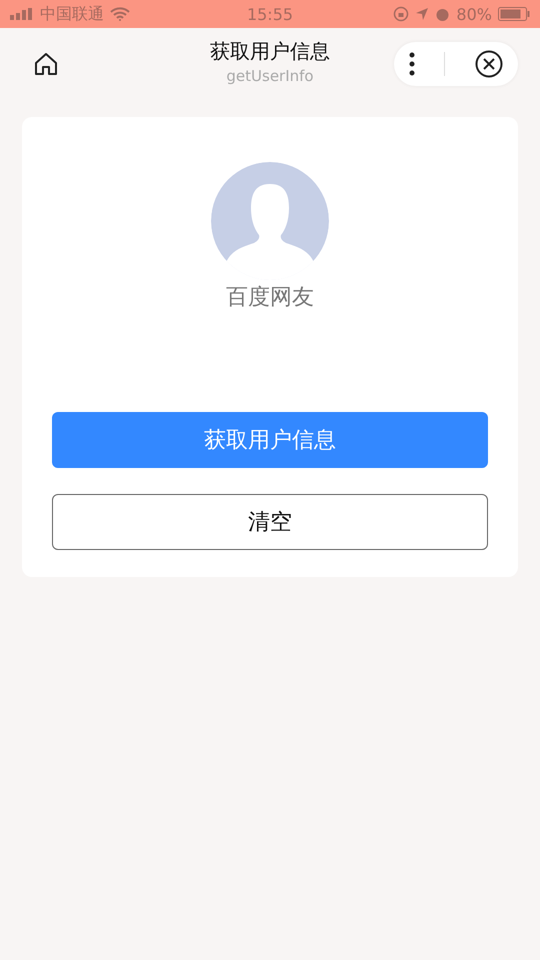 This screenshot has height=960, width=540. What do you see at coordinates (270, 522) in the screenshot?
I see `clear-button: 清空` at bounding box center [270, 522].